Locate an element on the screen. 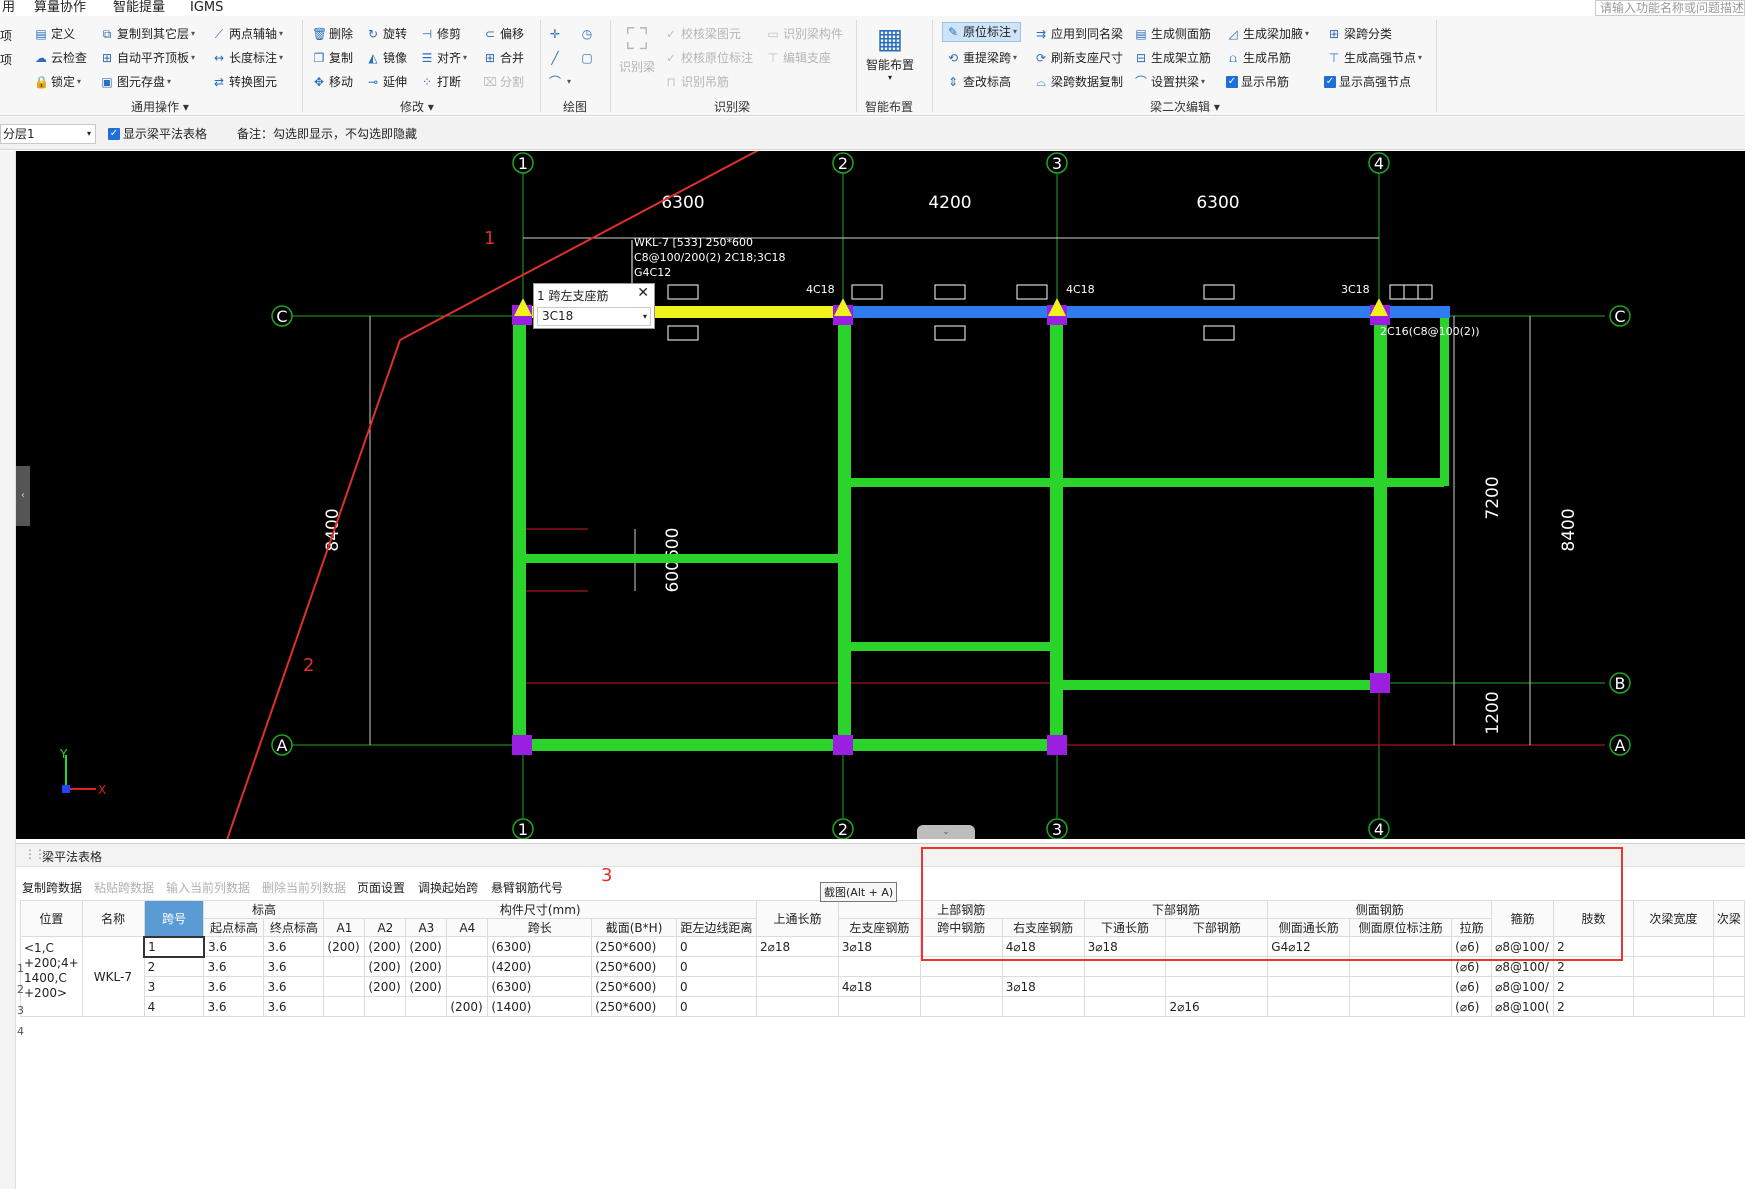 This screenshot has height=1189, width=1745. menu-item-smart-quantity: 智能提量 is located at coordinates (139, 7).